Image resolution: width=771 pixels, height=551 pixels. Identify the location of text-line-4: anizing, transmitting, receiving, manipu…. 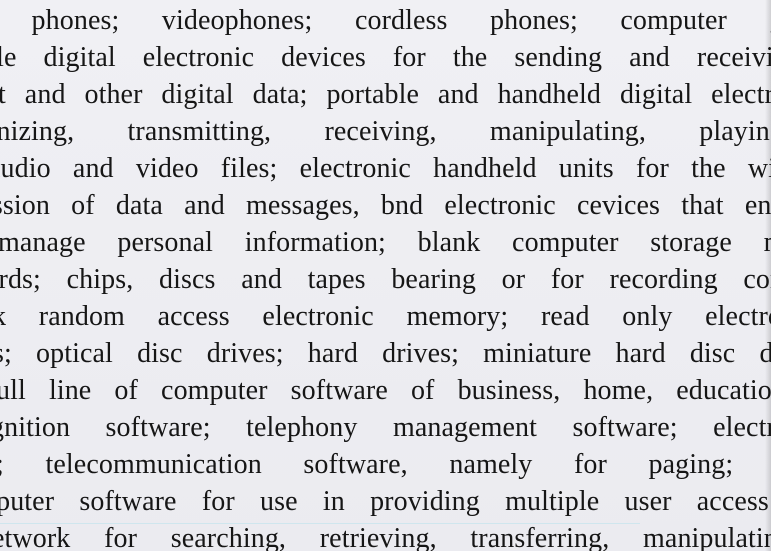
(385, 131).